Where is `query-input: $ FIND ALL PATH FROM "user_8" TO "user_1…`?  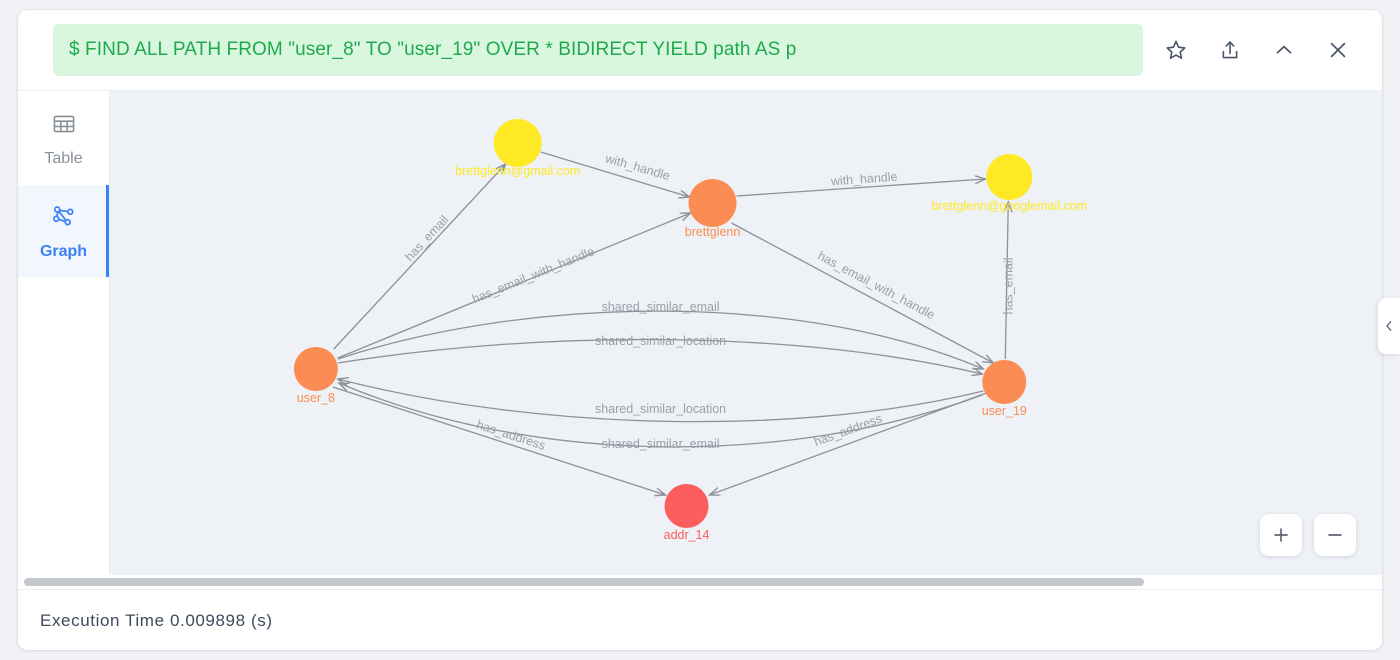
query-input: $ FIND ALL PATH FROM "user_8" TO "user_1… is located at coordinates (598, 50).